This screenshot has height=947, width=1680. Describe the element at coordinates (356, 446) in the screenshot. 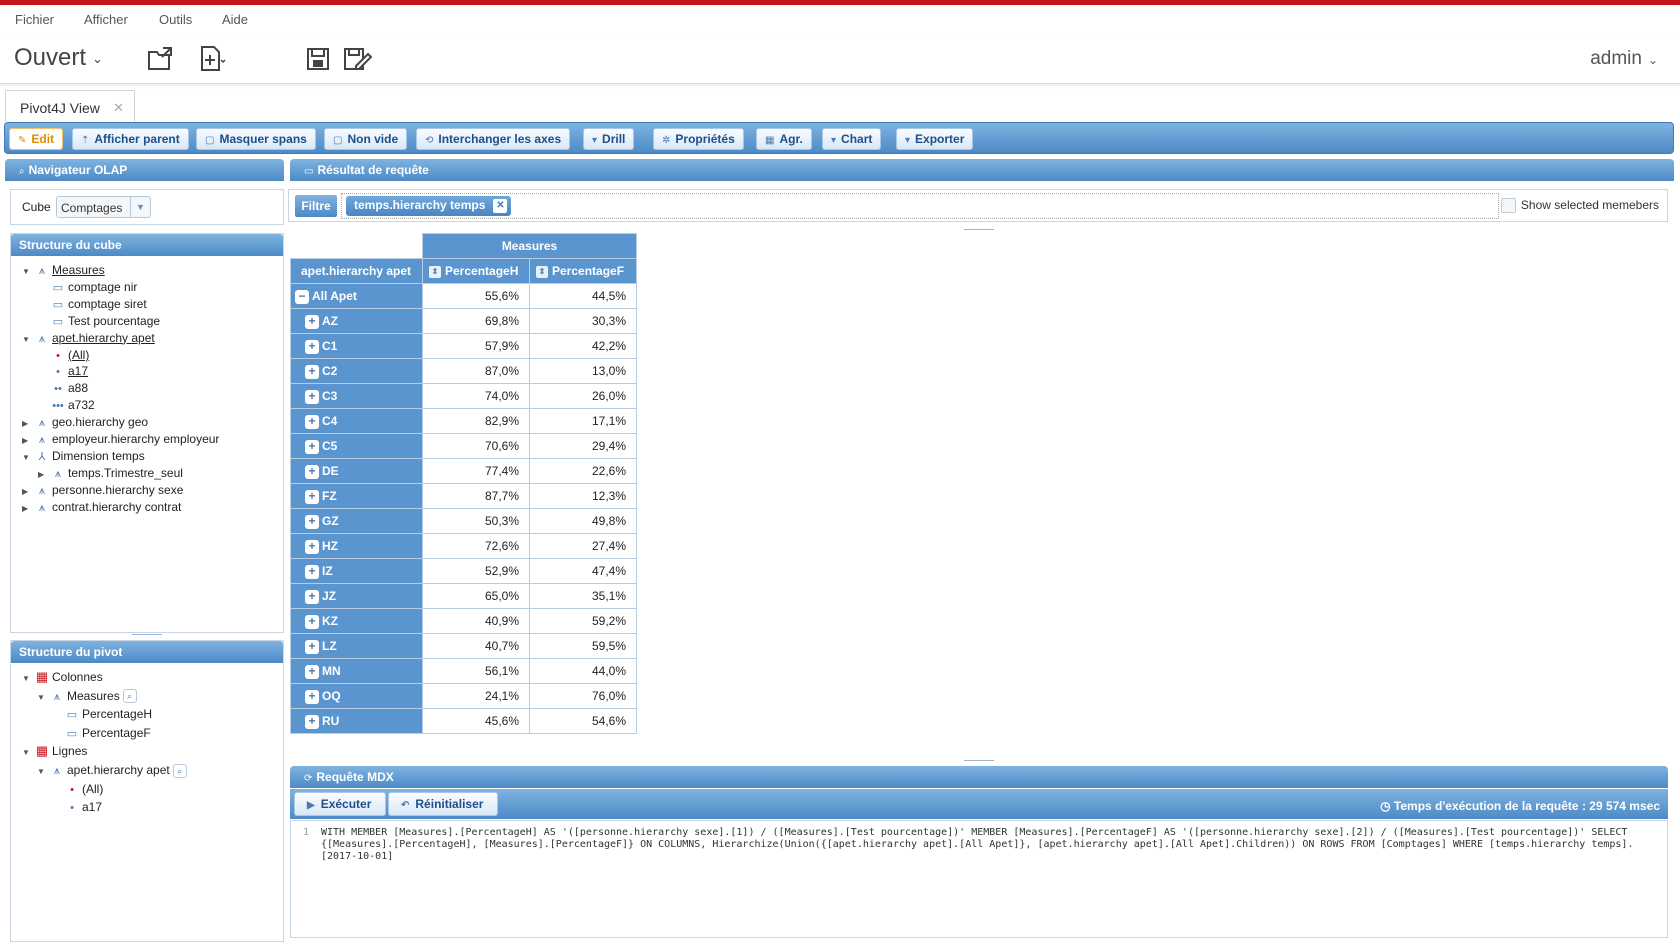

I see `row-member: + C5` at that location.